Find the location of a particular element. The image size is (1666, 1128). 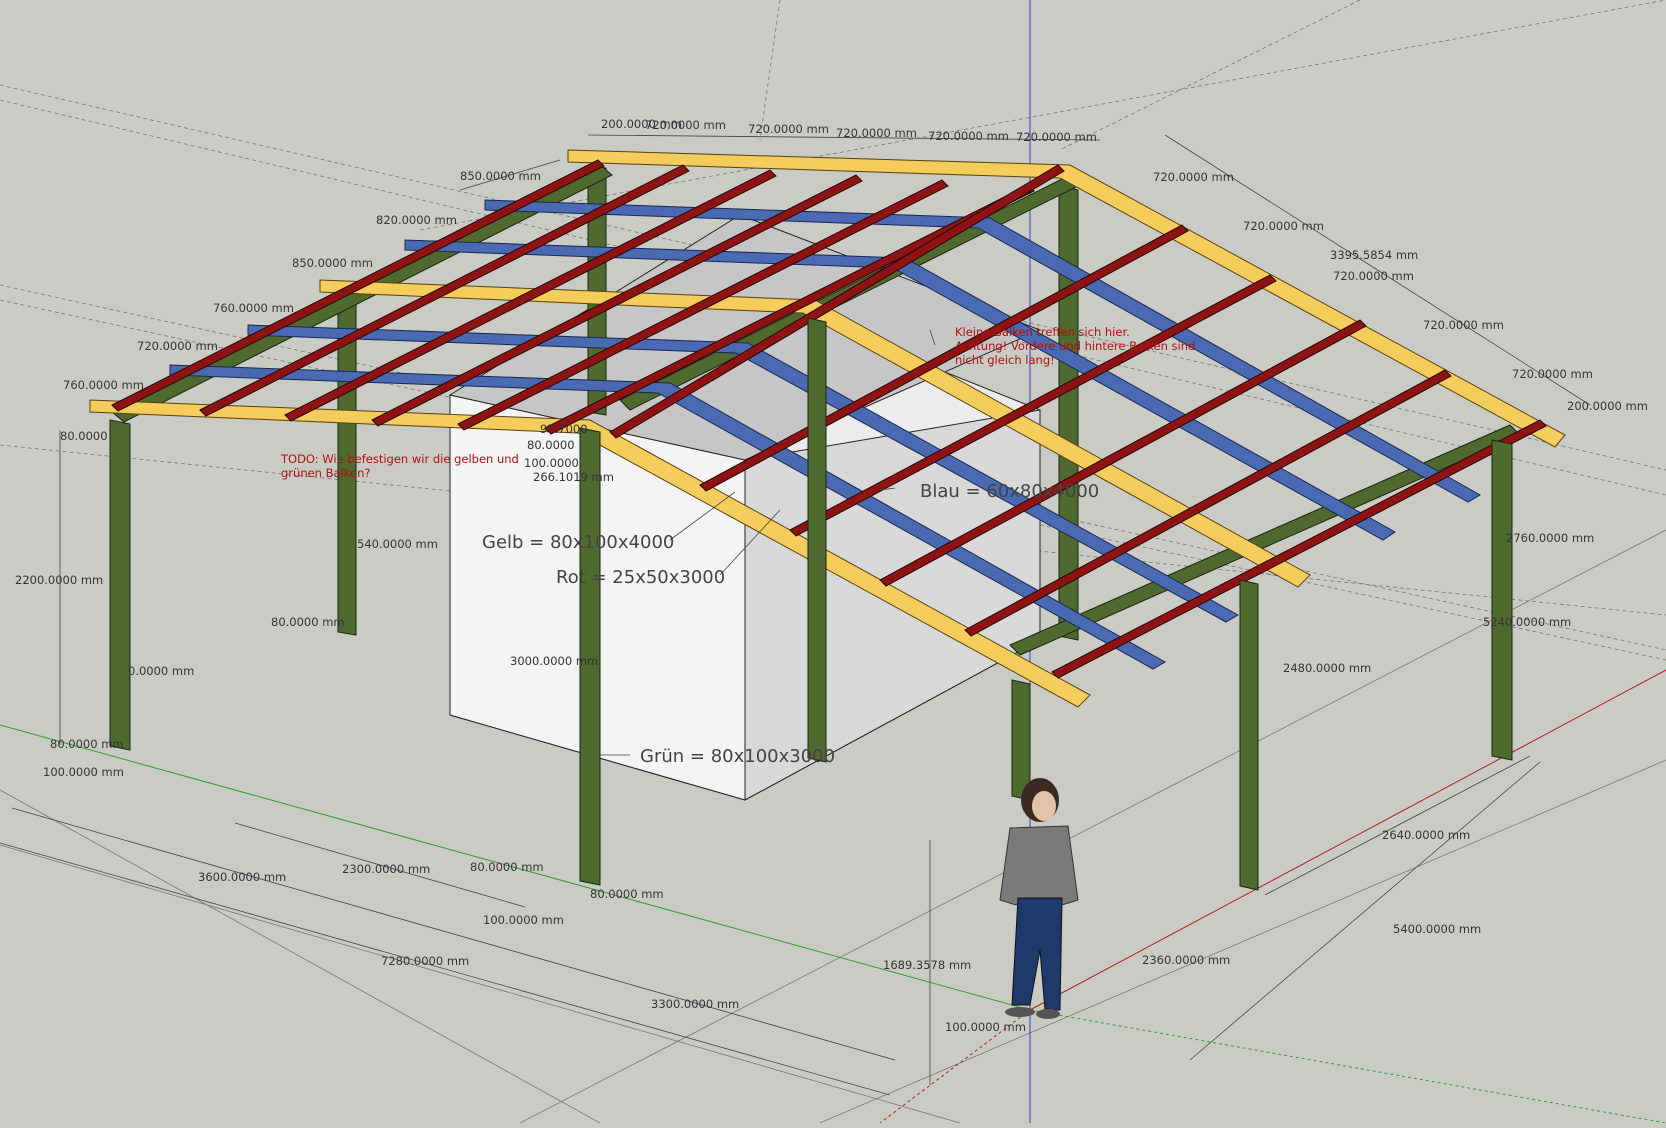

dim-label: 540.0000 mm is located at coordinates (397, 544).